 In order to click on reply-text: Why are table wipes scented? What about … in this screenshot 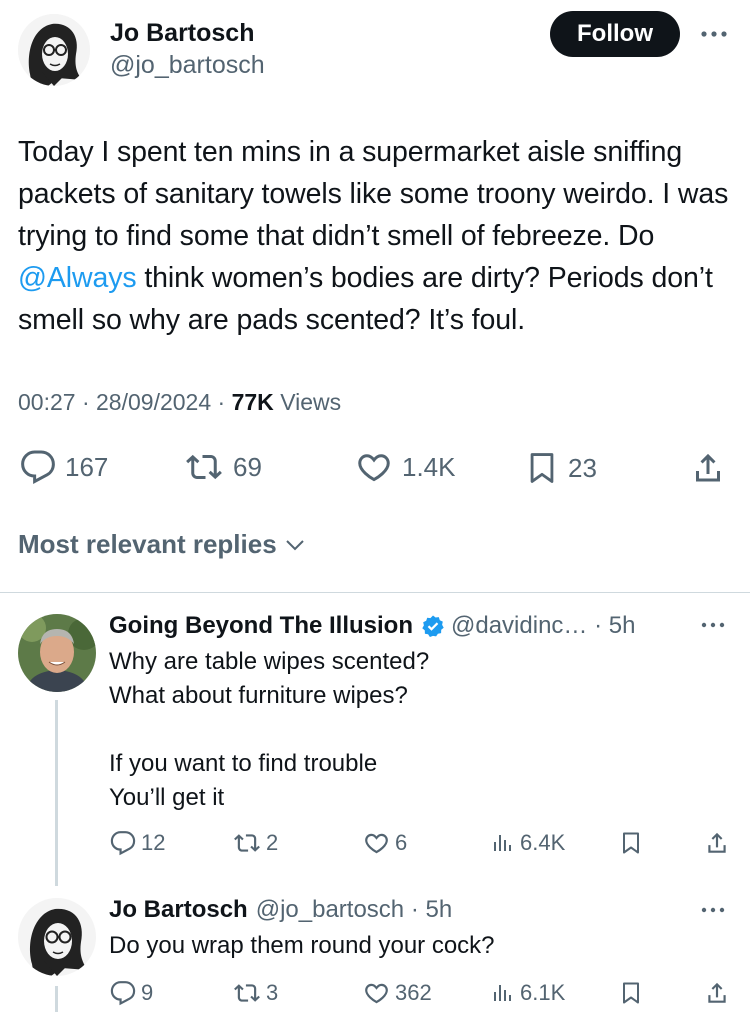, I will do `click(409, 730)`.